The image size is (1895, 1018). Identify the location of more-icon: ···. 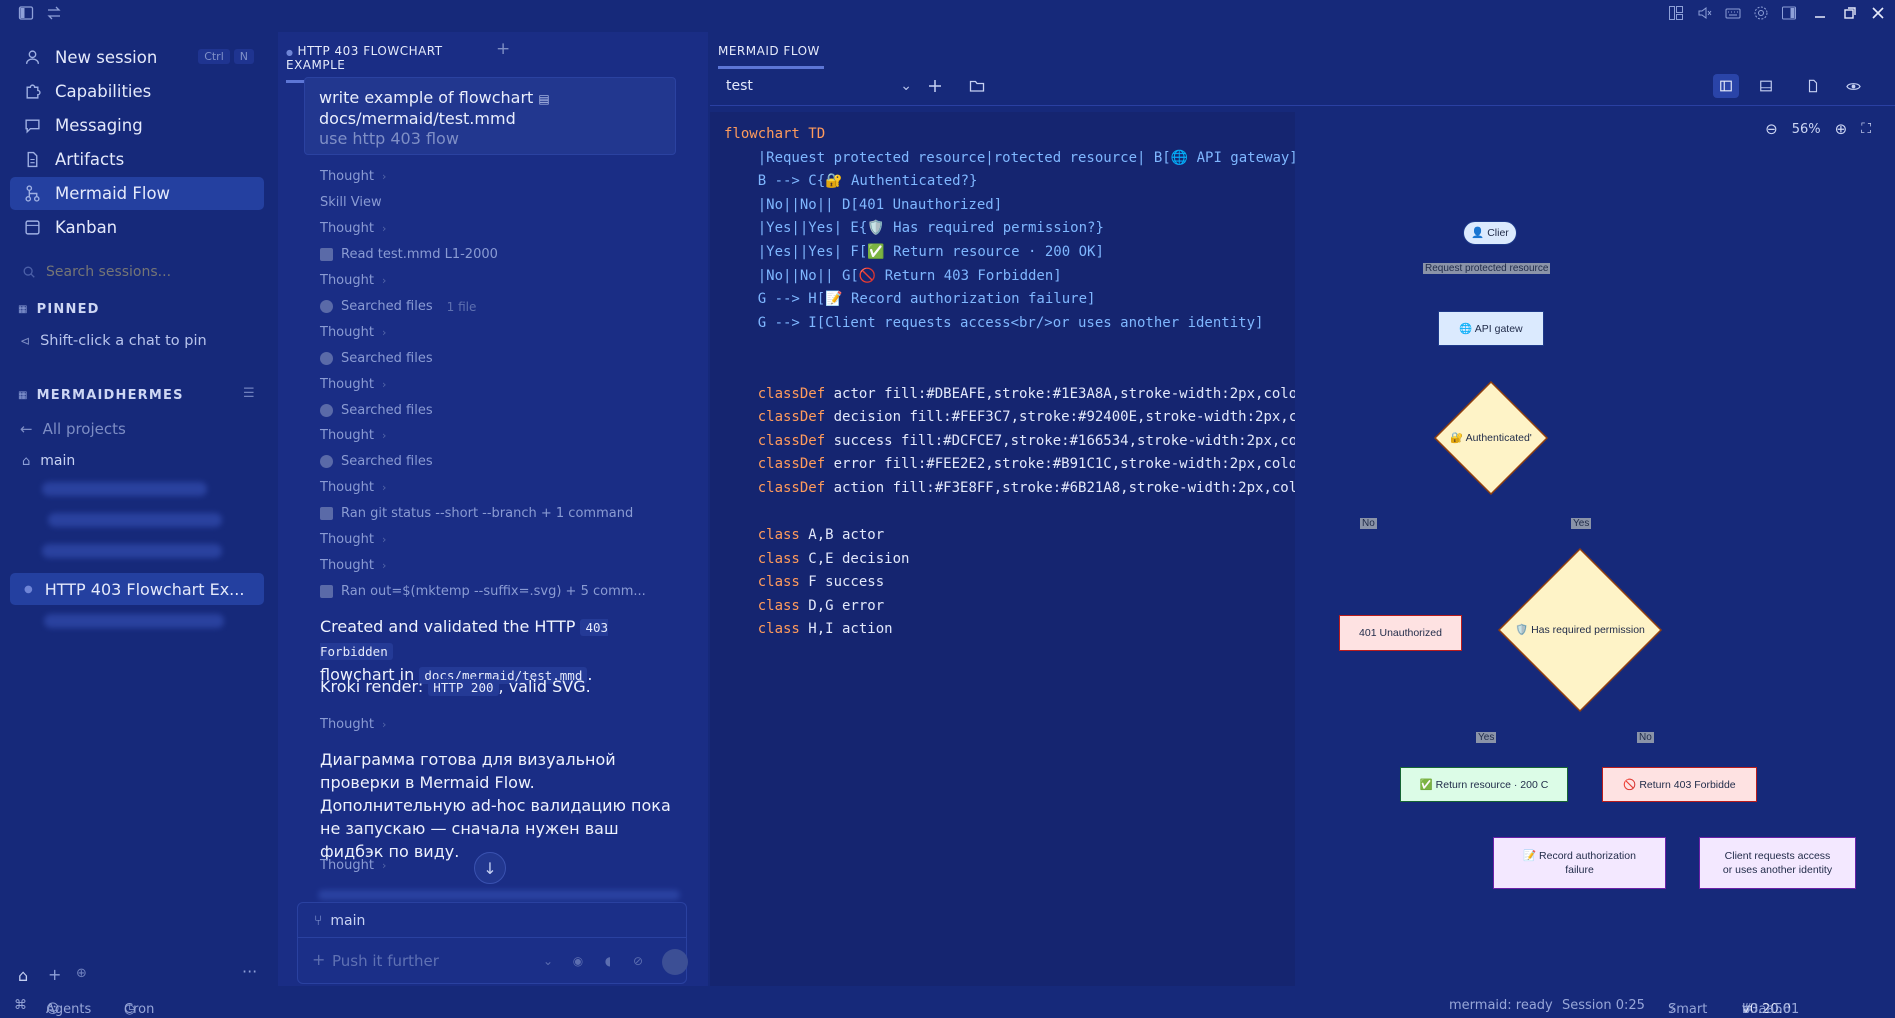
(249, 971).